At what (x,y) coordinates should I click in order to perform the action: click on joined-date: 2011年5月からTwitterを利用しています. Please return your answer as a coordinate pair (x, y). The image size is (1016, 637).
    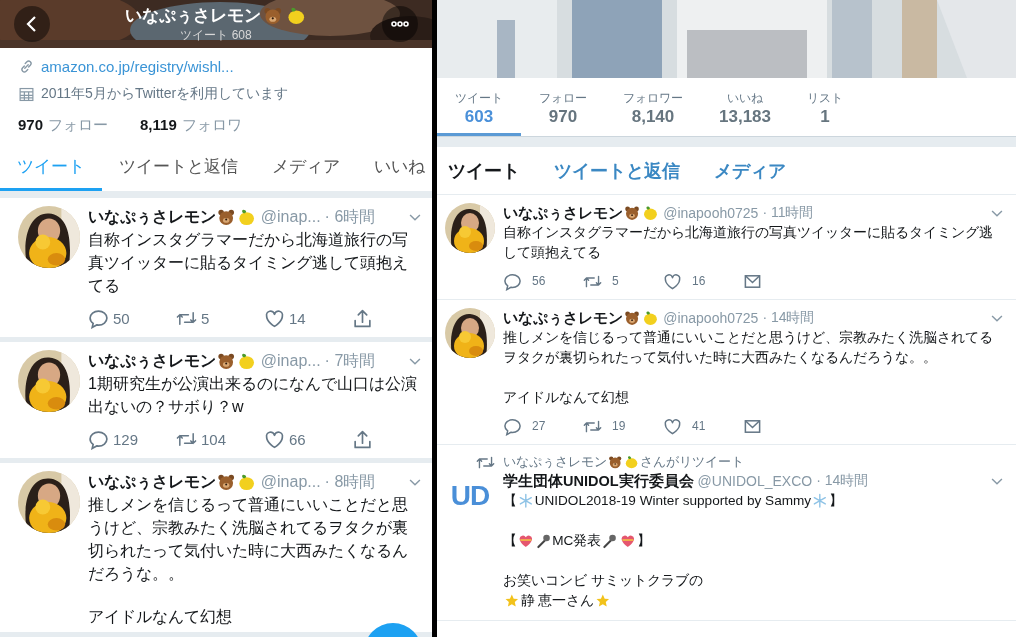
    Looking at the image, I should click on (165, 94).